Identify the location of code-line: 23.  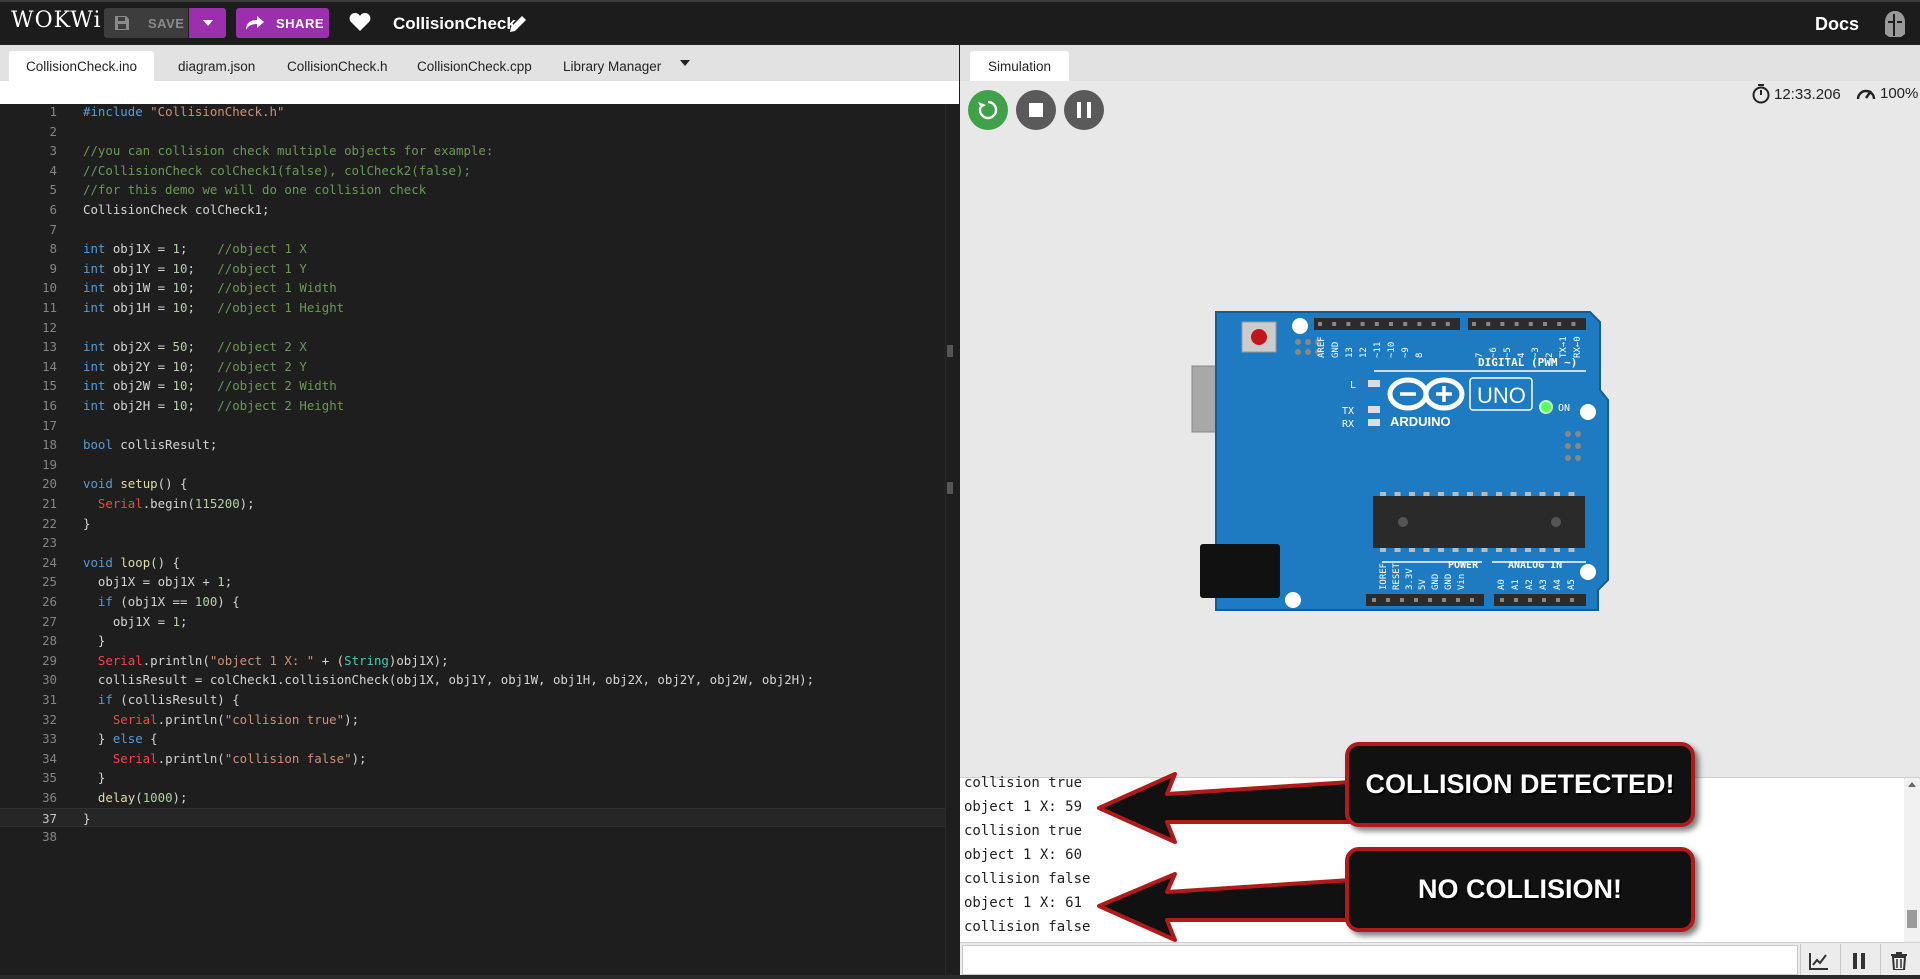
(472, 542).